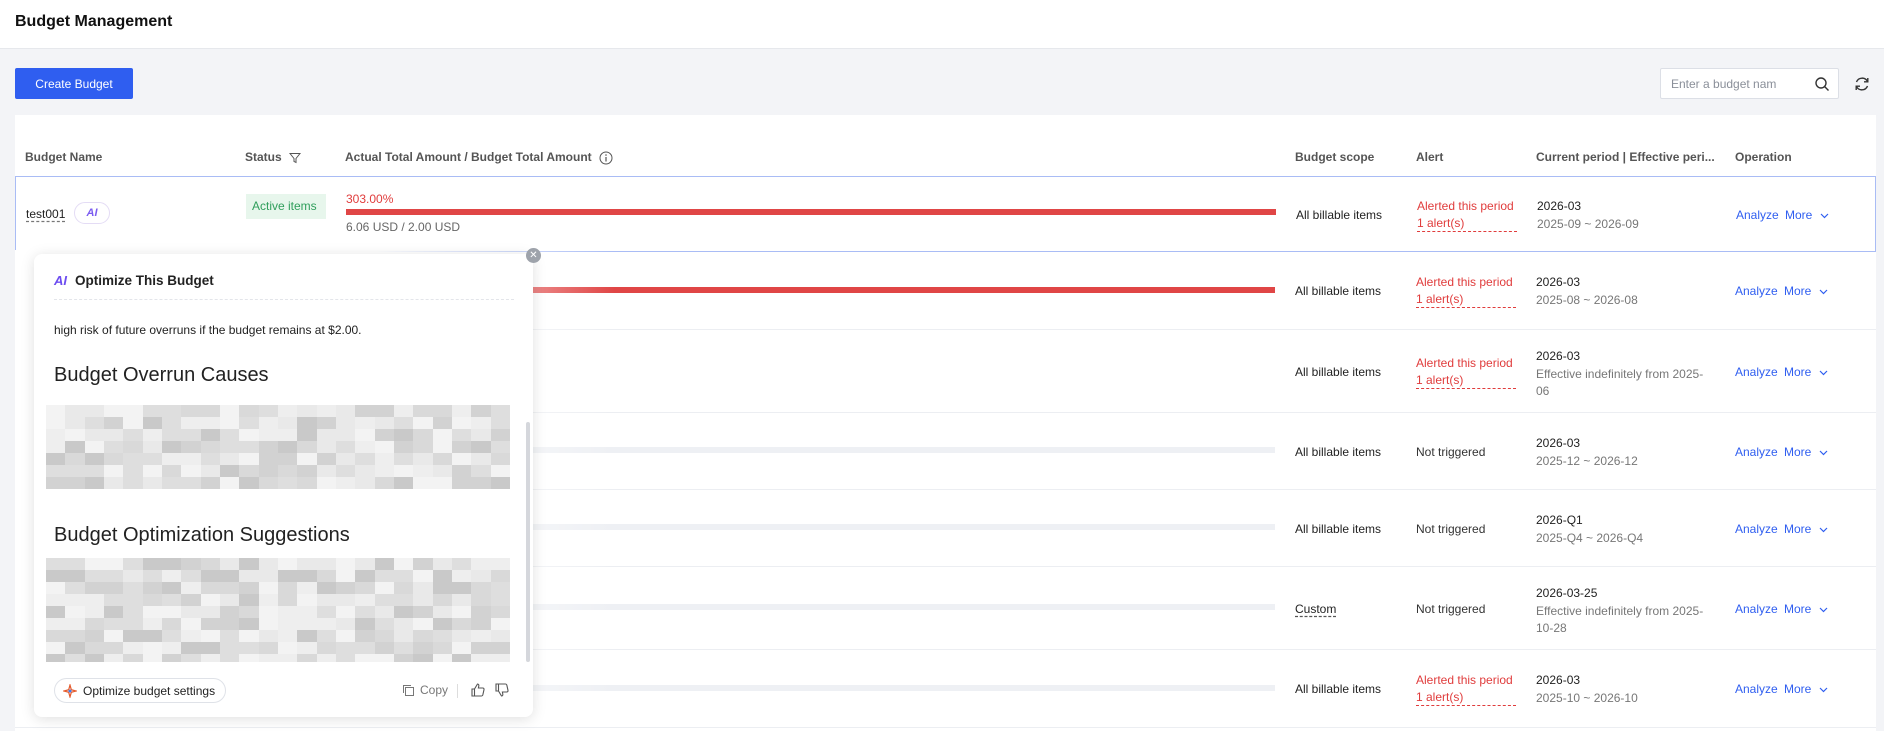 The image size is (1884, 731). What do you see at coordinates (295, 158) in the screenshot?
I see `filter-icon` at bounding box center [295, 158].